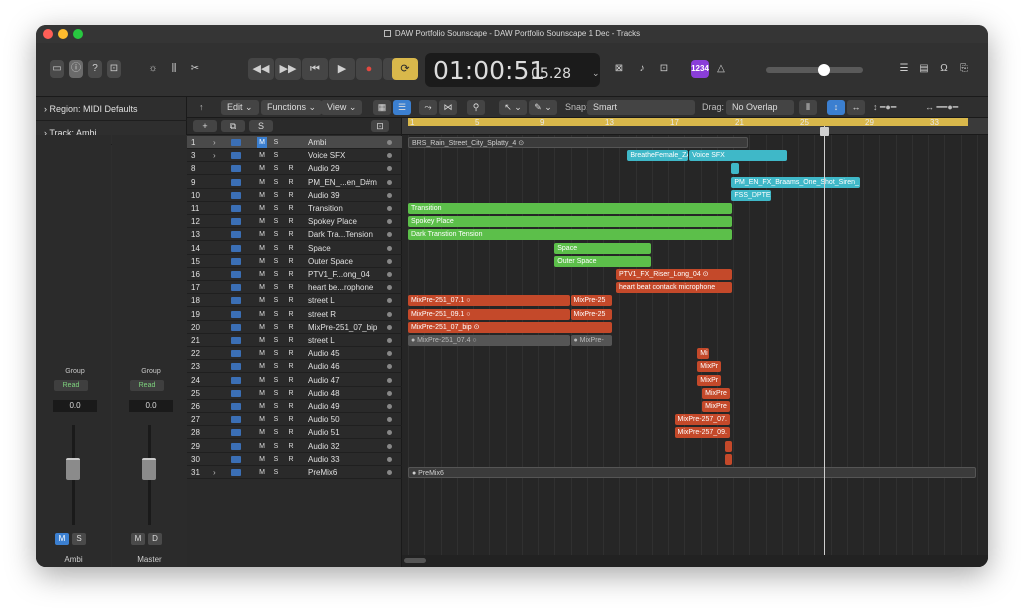 The image size is (1024, 616). Describe the element at coordinates (751, 195) in the screenshot. I see `audio-region: FSS_DPTE` at that location.